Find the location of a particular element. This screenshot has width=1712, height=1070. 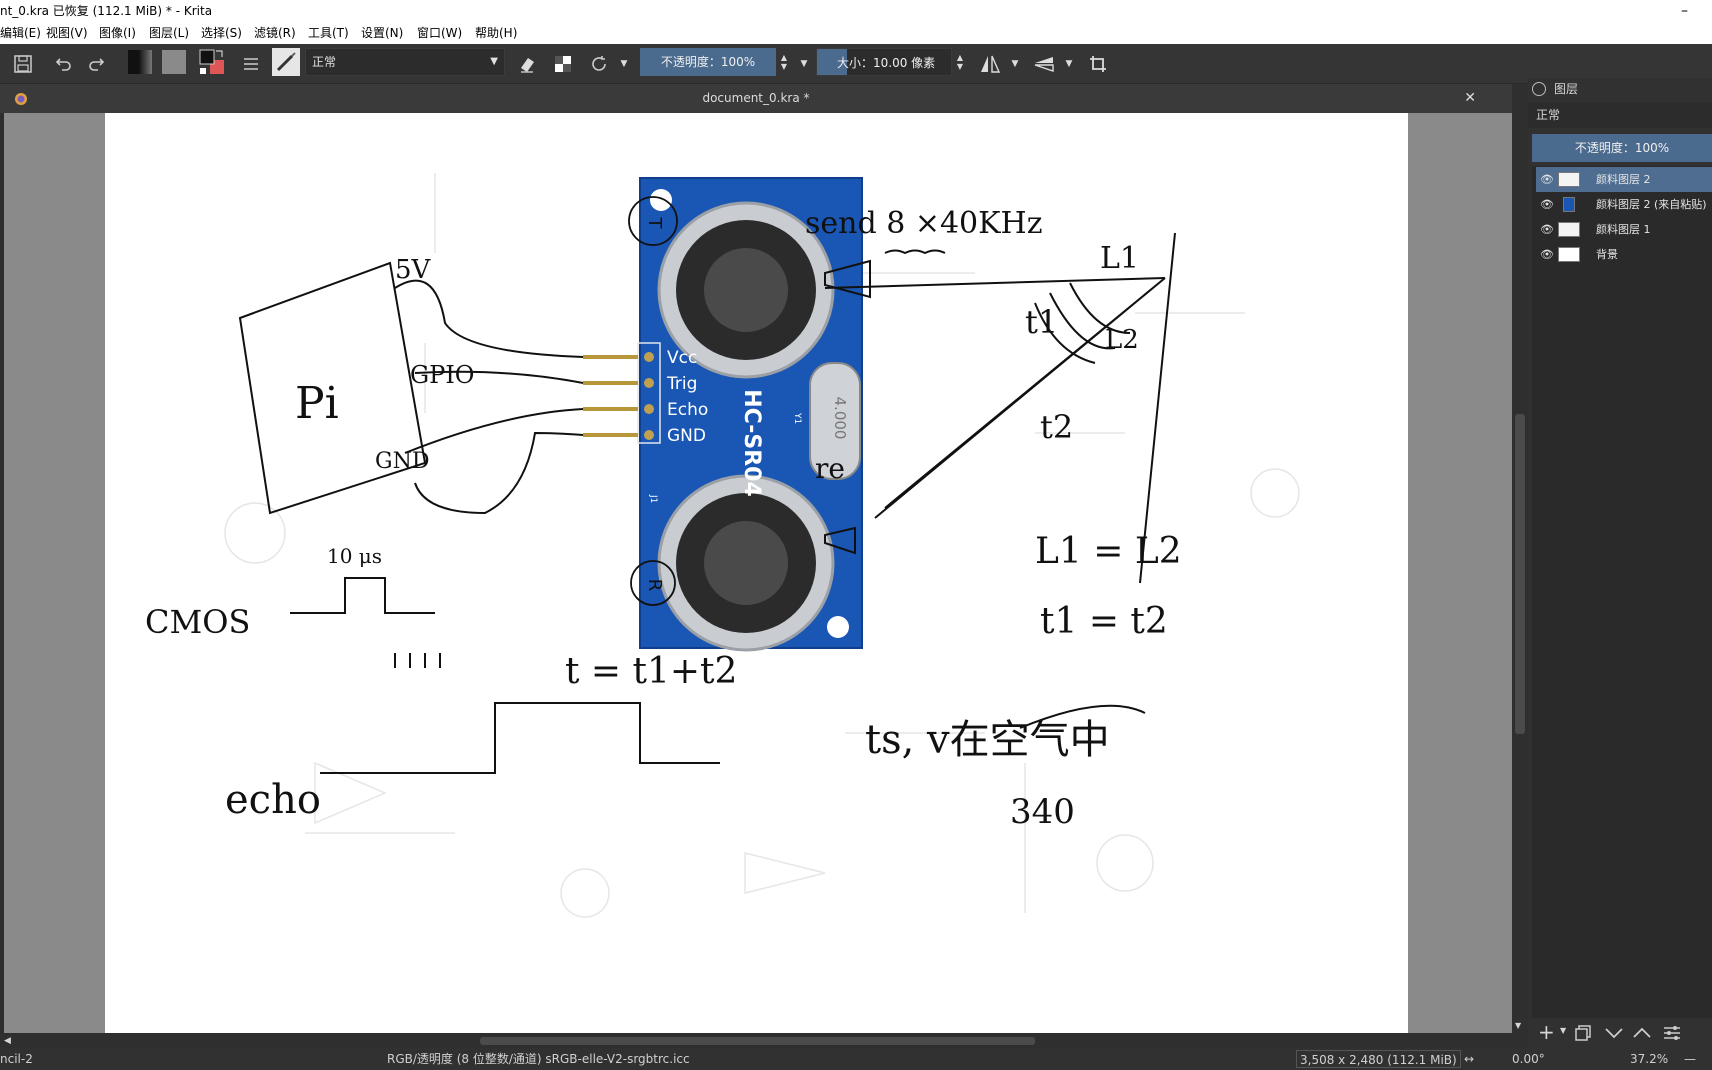

menu-select: 选择(S) is located at coordinates (221, 33).